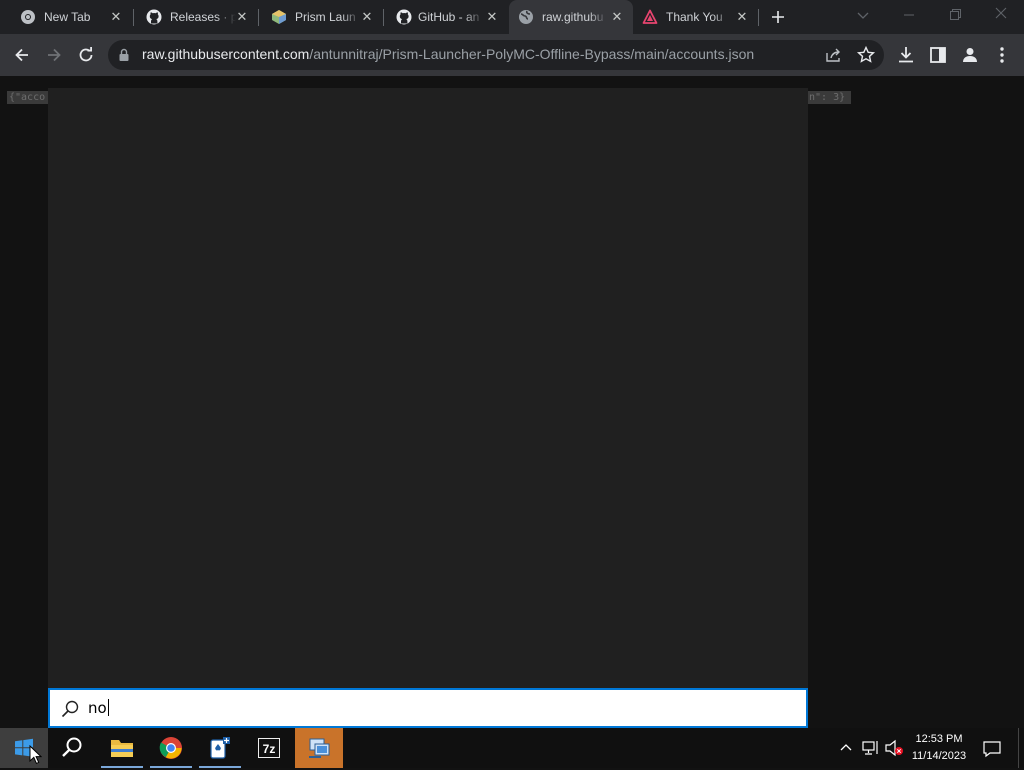 The width and height of the screenshot is (1024, 770). I want to click on restore-icon, so click(955, 14).